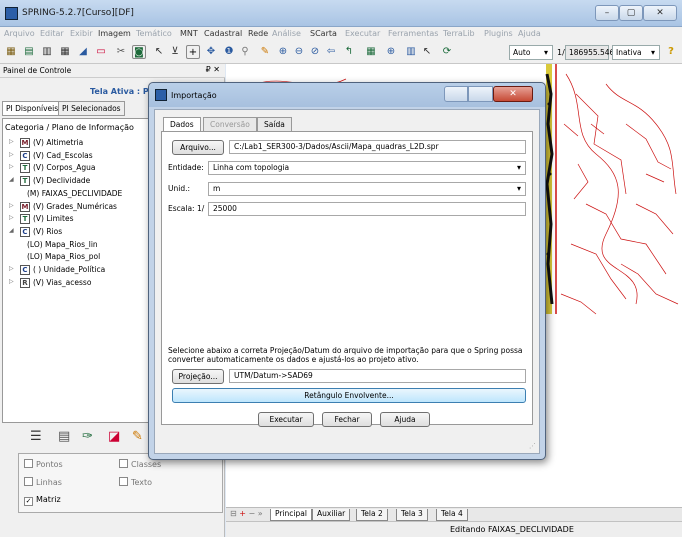 The width and height of the screenshot is (682, 537). Describe the element at coordinates (412, 515) in the screenshot. I see `tab-tela-3: Tela 3` at that location.